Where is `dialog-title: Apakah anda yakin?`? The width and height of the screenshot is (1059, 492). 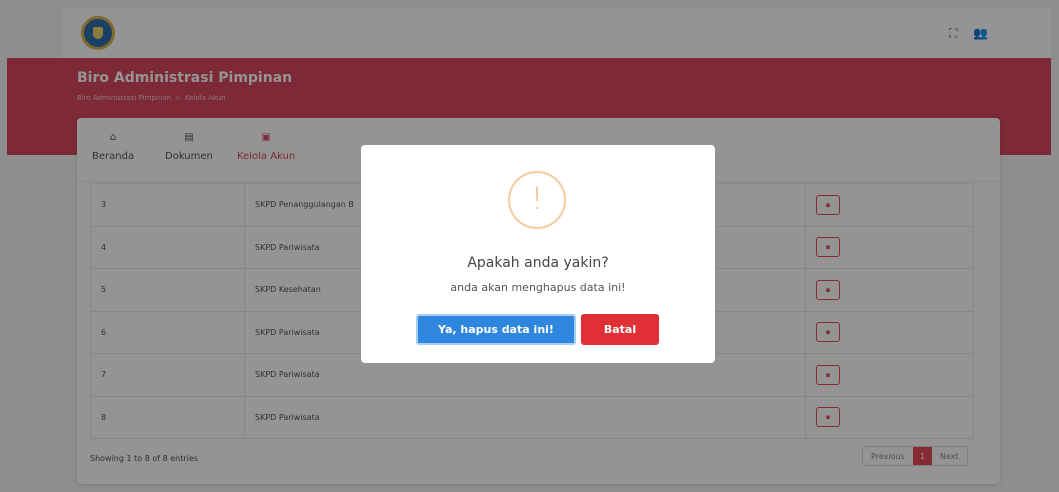 dialog-title: Apakah anda yakin? is located at coordinates (538, 263).